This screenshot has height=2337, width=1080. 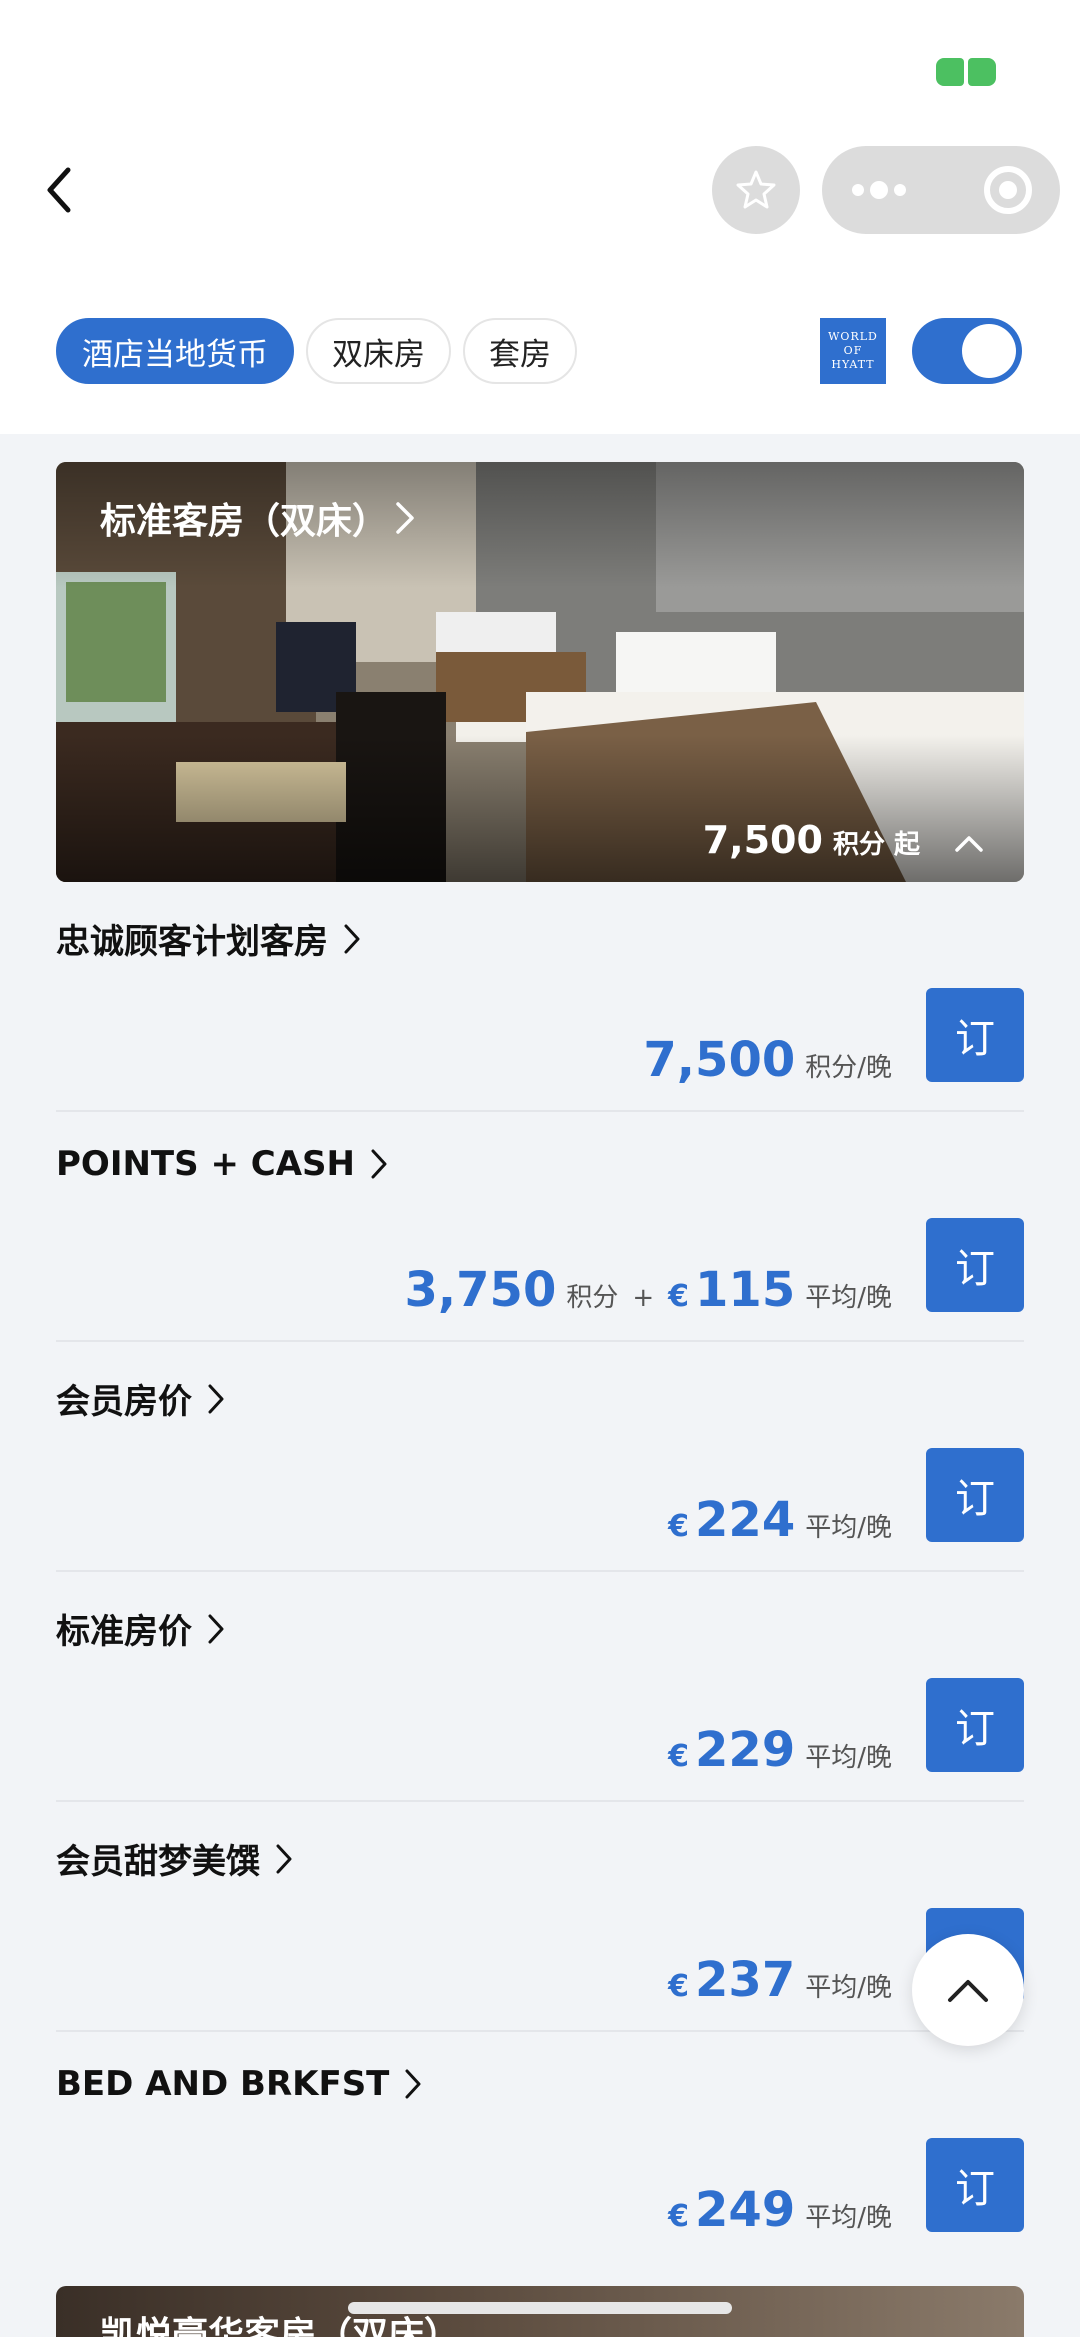 I want to click on room-price-points: 7,500, so click(x=762, y=840).